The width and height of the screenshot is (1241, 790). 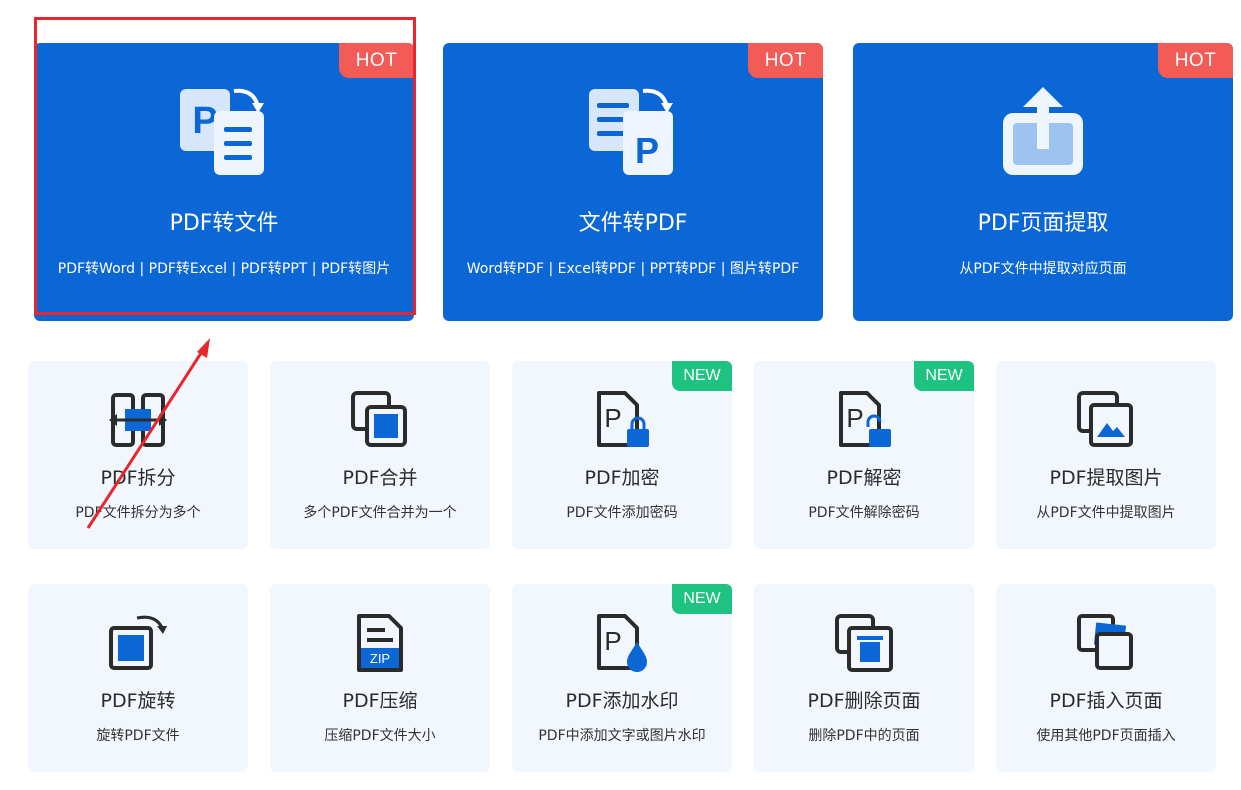 I want to click on tool-rotate: PDF旋转 旋转PDF文件, so click(x=138, y=678).